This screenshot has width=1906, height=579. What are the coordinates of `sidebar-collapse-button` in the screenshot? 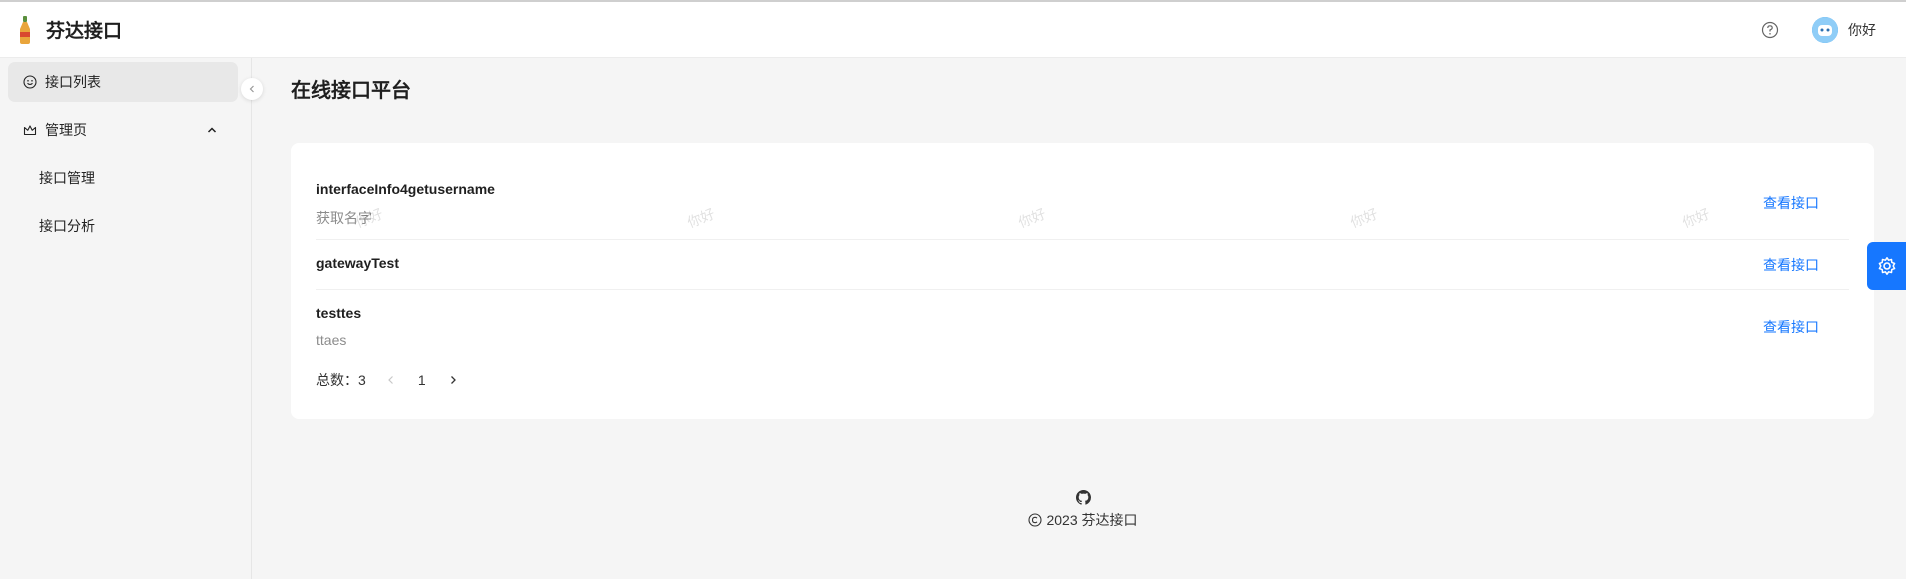 It's located at (252, 89).